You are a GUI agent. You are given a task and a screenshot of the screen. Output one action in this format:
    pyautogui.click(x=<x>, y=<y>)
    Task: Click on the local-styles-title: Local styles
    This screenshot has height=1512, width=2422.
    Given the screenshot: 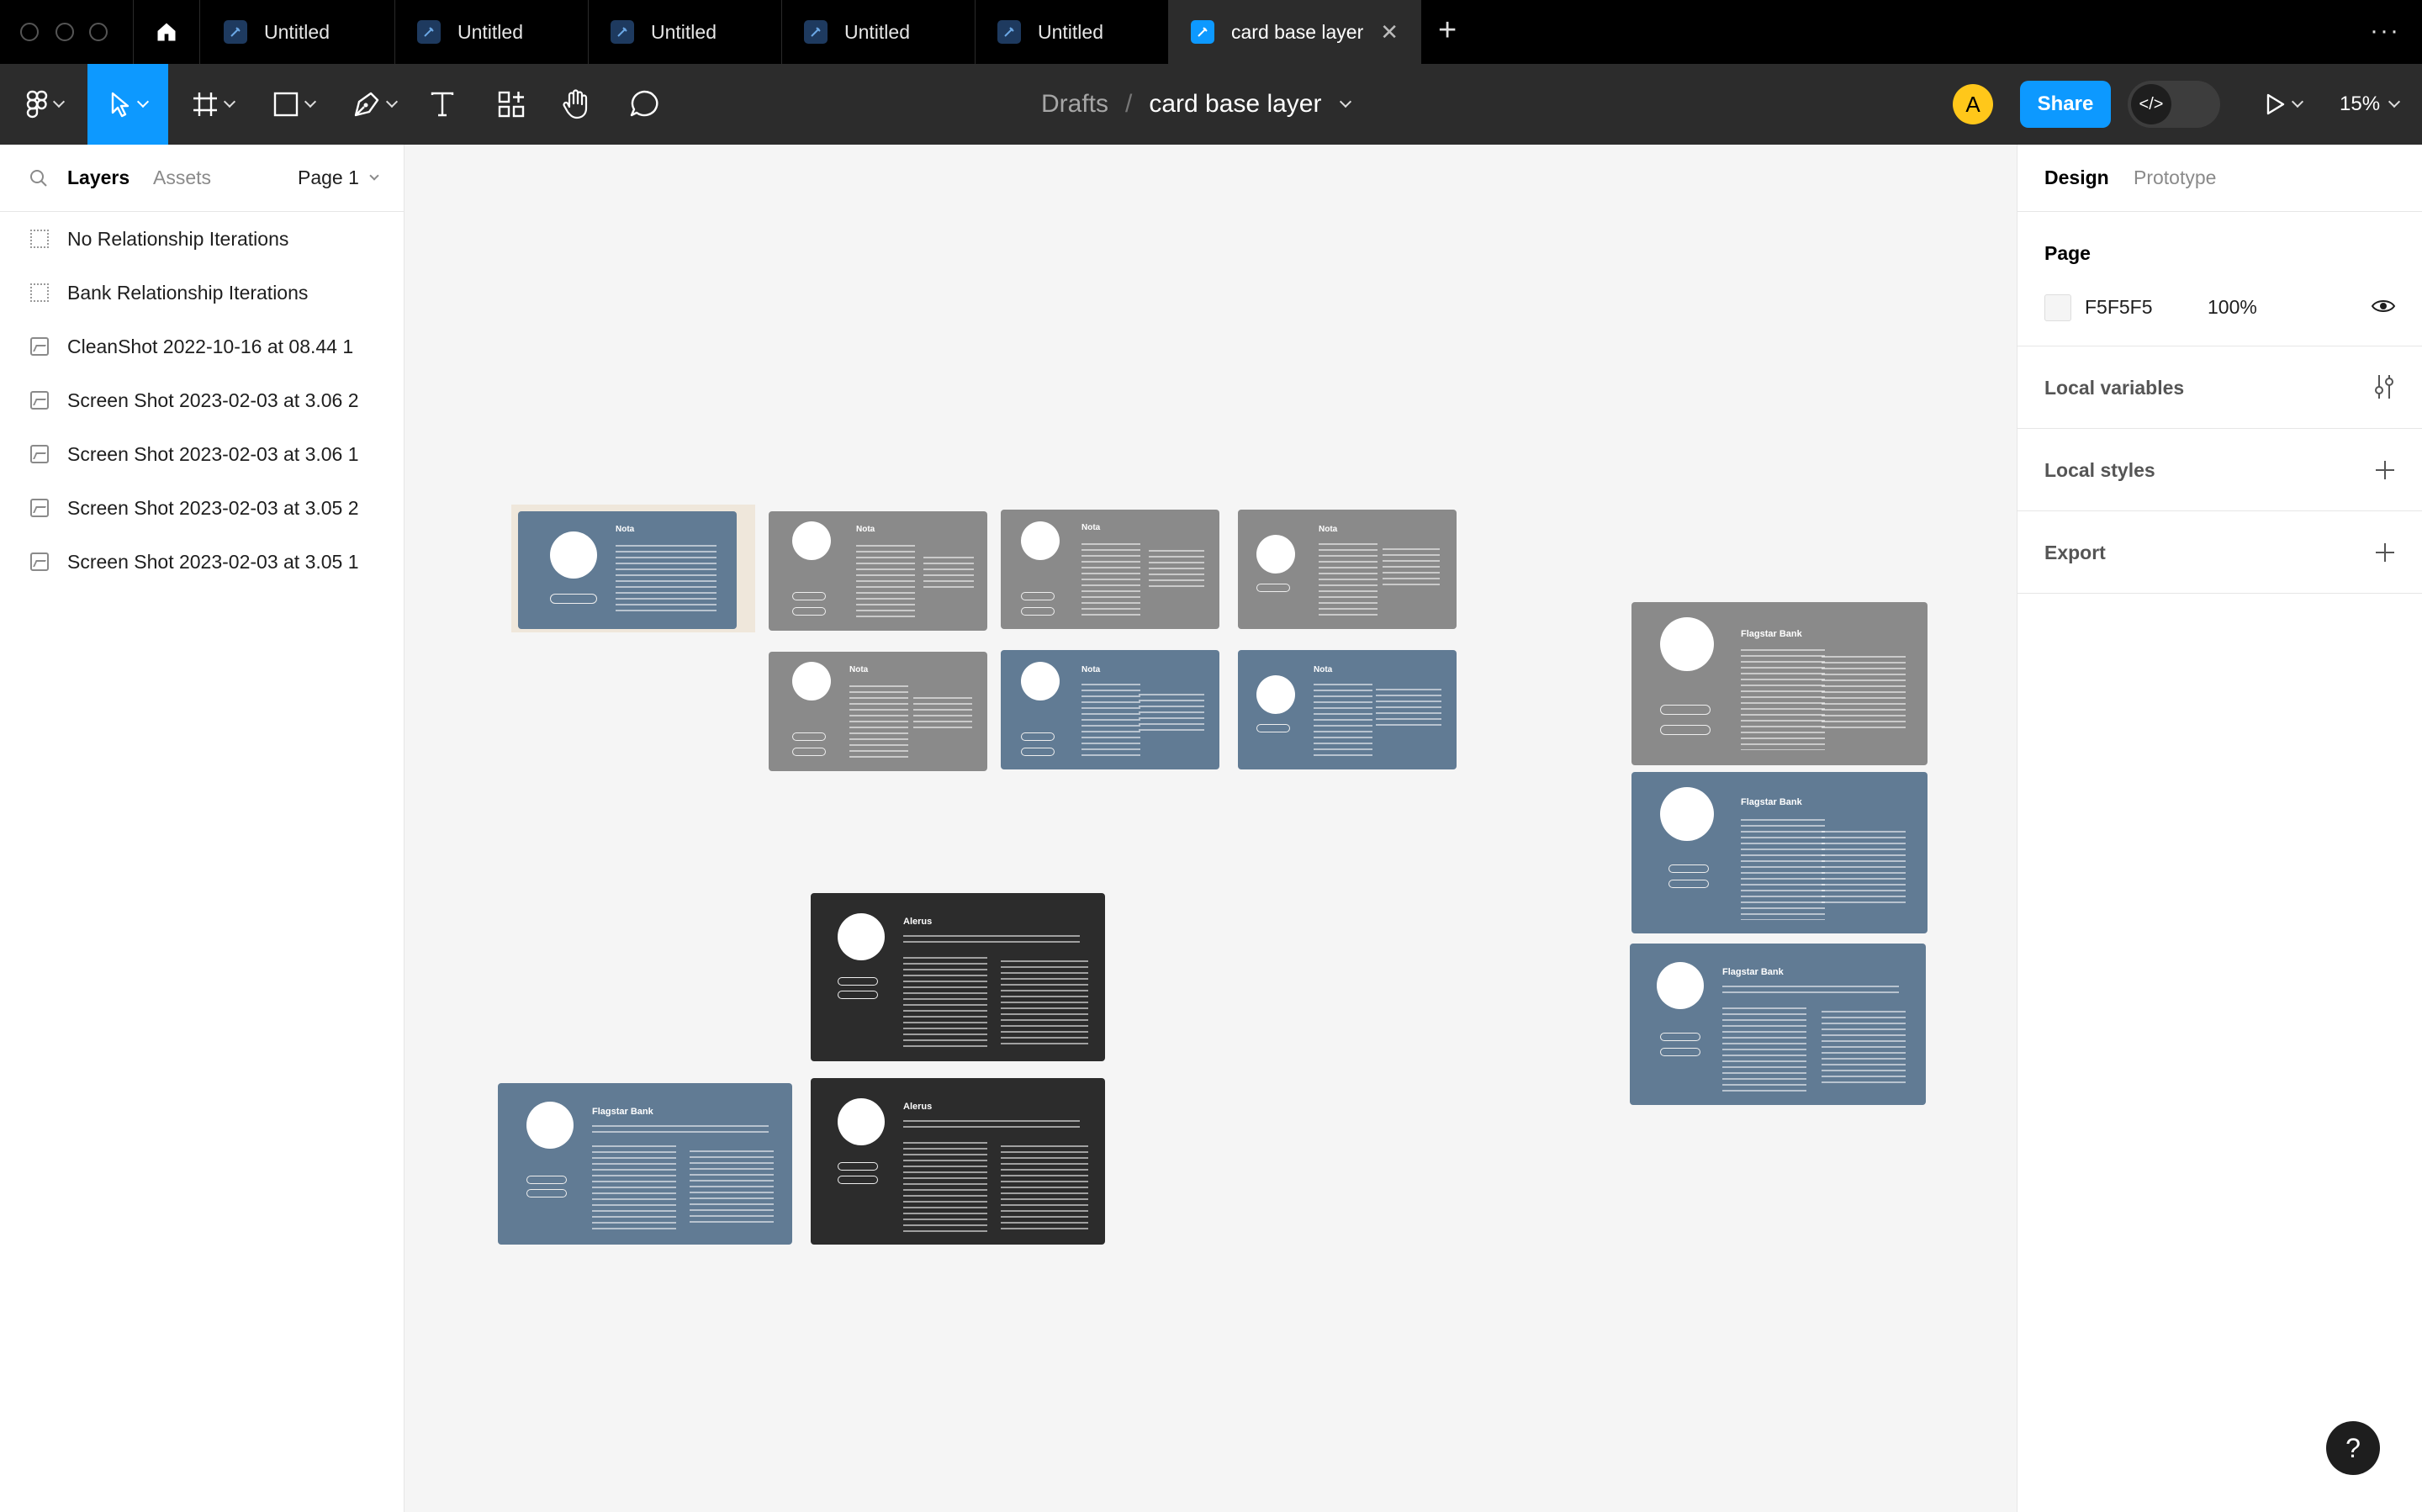 What is the action you would take?
    pyautogui.click(x=2099, y=470)
    